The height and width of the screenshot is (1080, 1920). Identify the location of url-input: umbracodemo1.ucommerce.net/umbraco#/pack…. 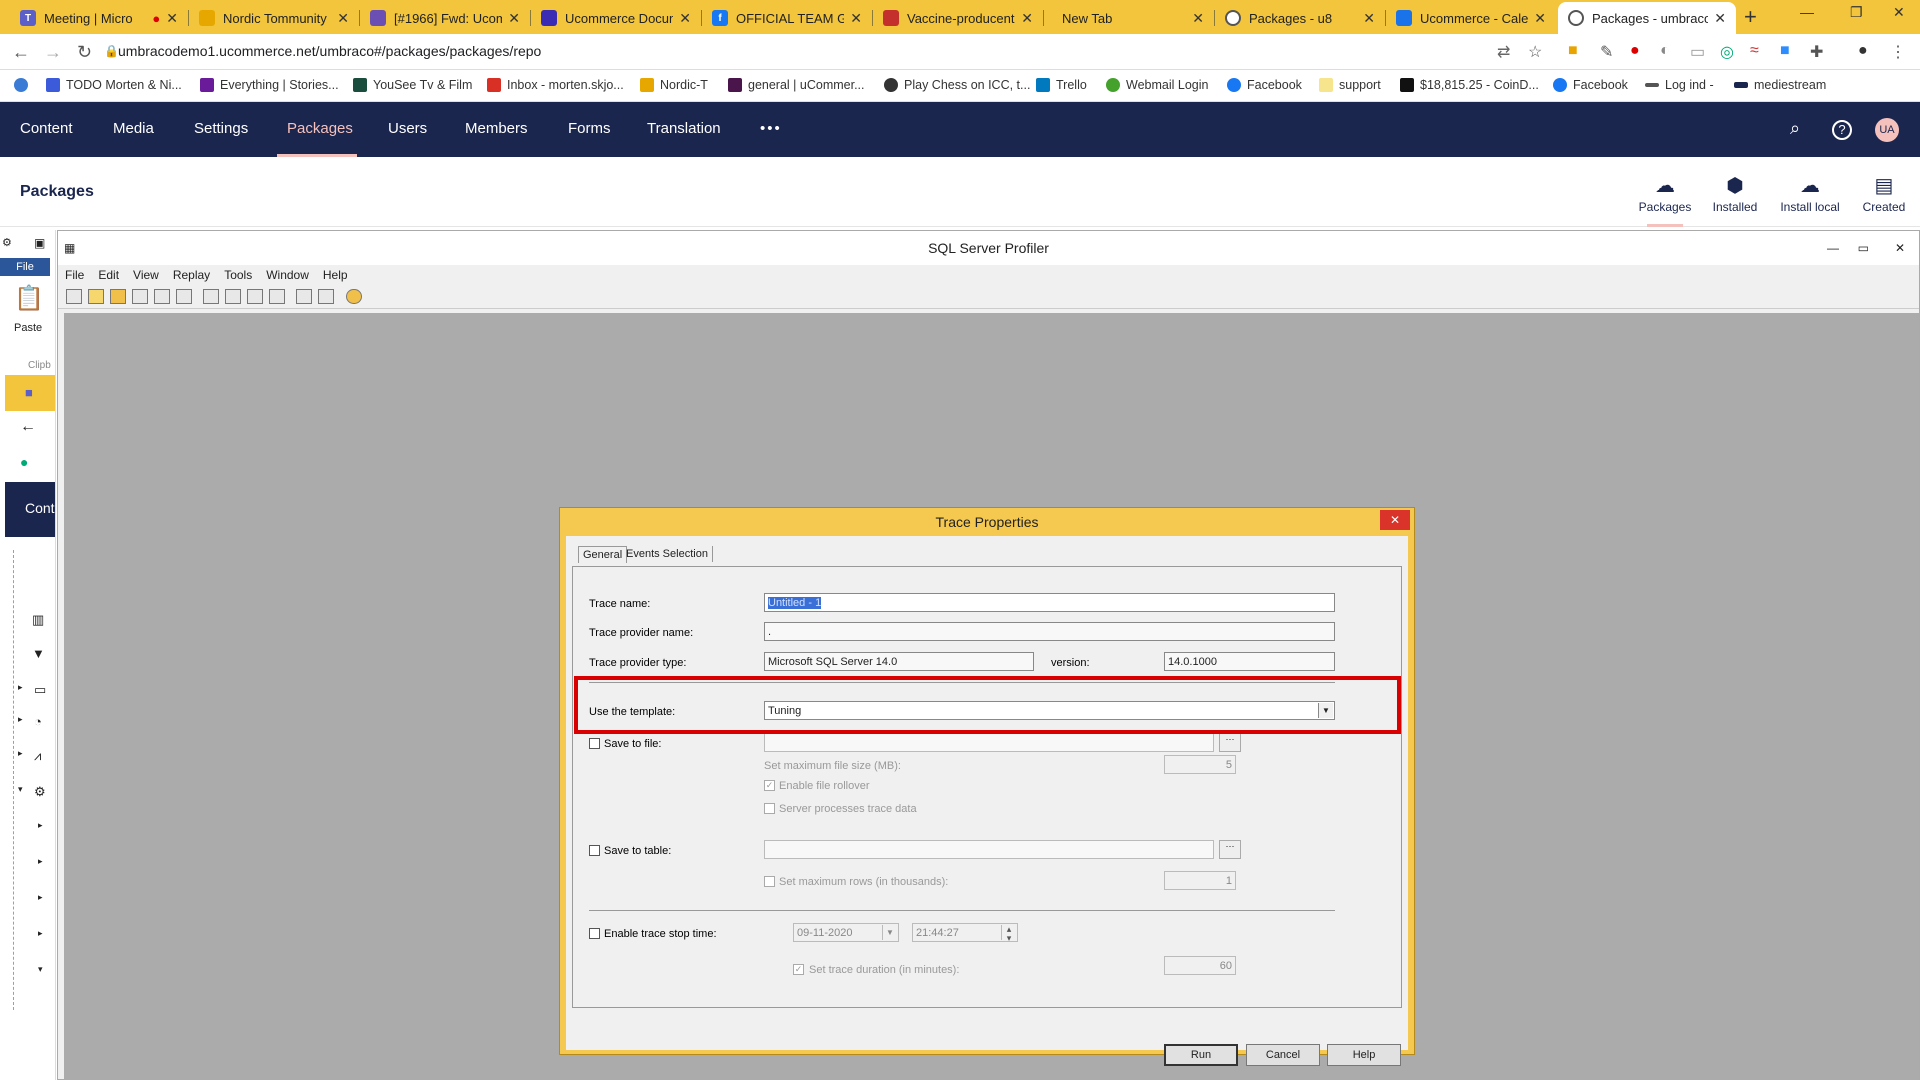
(329, 51).